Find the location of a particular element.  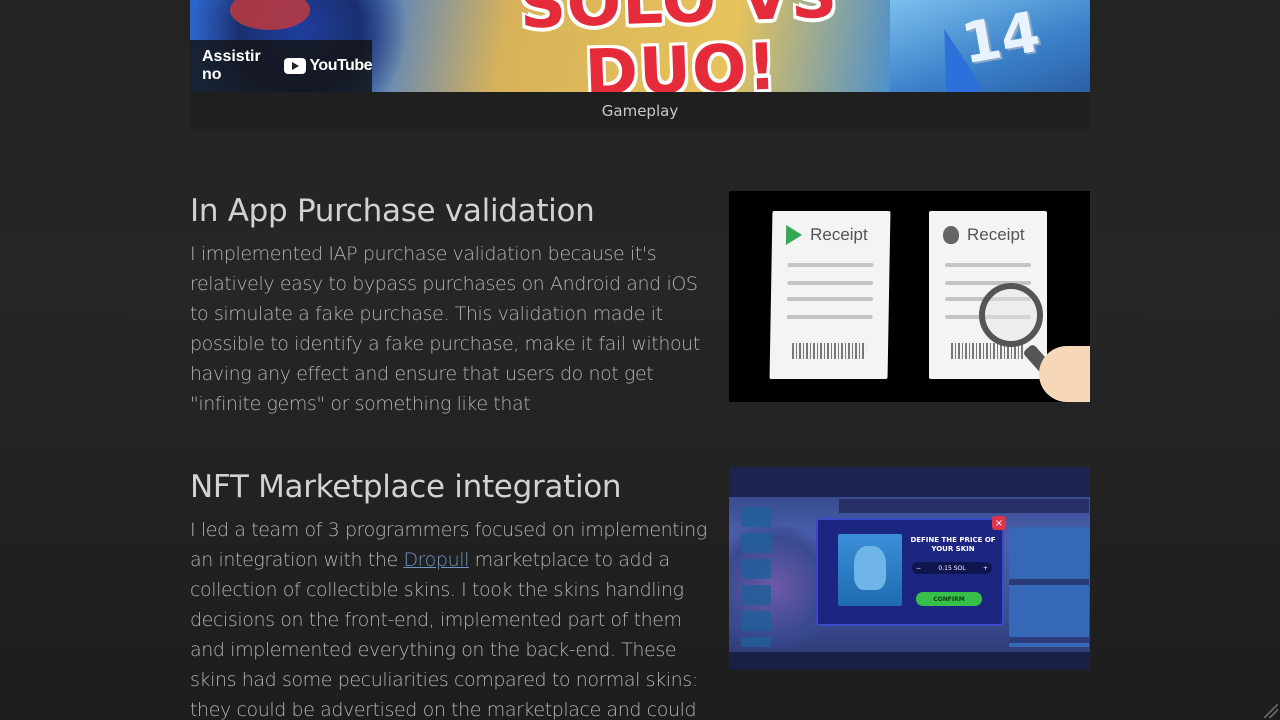

watch-on-label: Assistir no is located at coordinates (231, 65).